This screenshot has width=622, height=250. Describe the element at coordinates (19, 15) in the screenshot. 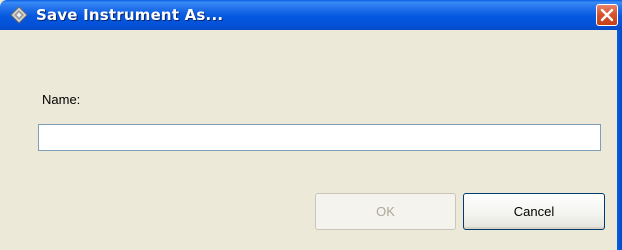

I see `instrument-app-icon` at that location.